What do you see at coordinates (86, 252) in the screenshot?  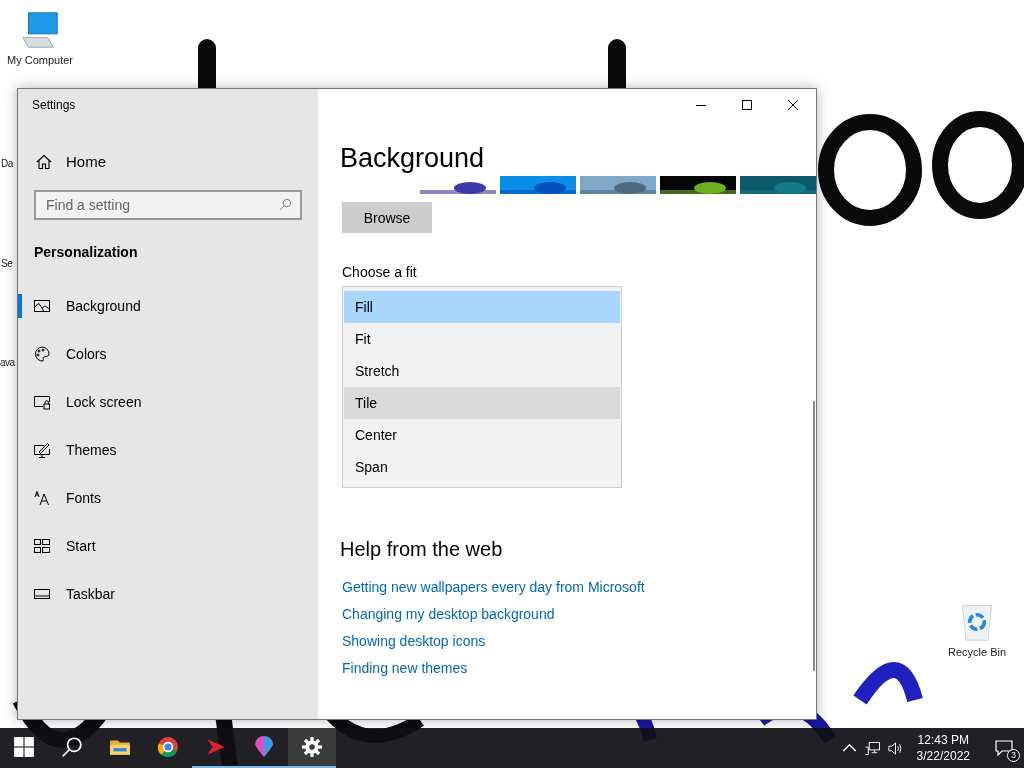 I see `section-heading: Personalization` at bounding box center [86, 252].